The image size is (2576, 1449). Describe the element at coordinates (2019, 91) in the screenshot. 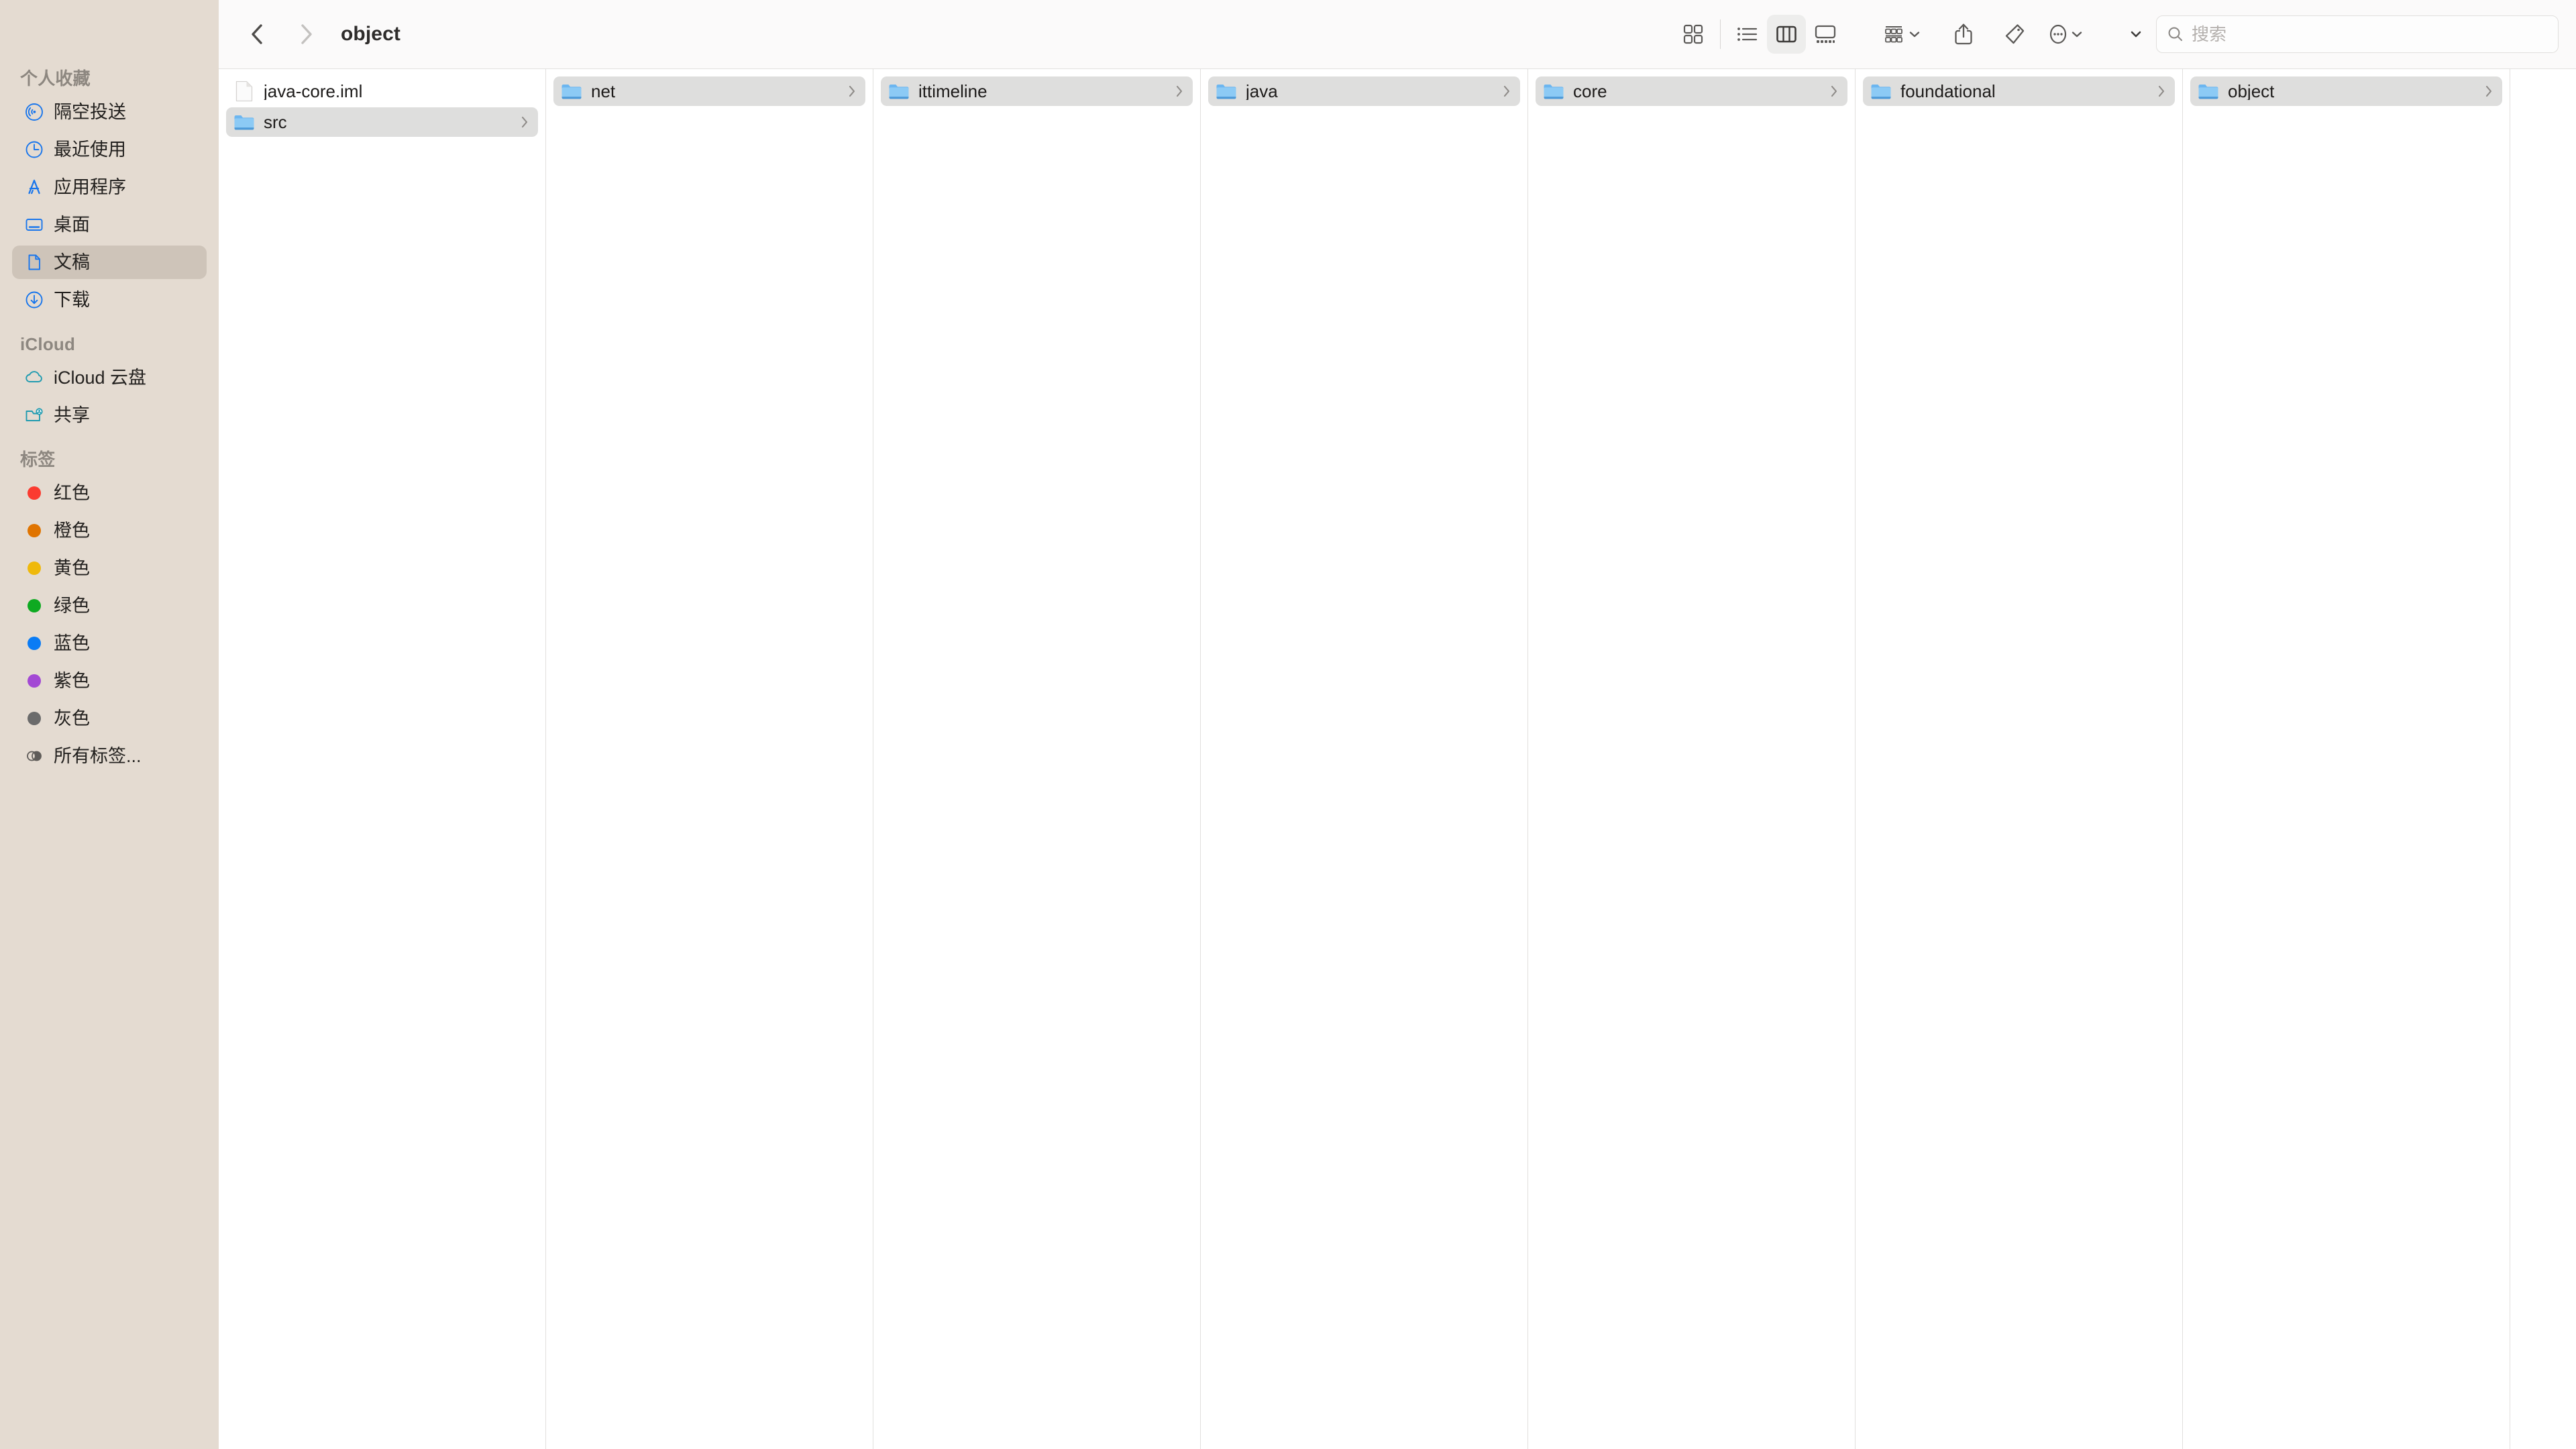

I see `file-row: foundational` at that location.